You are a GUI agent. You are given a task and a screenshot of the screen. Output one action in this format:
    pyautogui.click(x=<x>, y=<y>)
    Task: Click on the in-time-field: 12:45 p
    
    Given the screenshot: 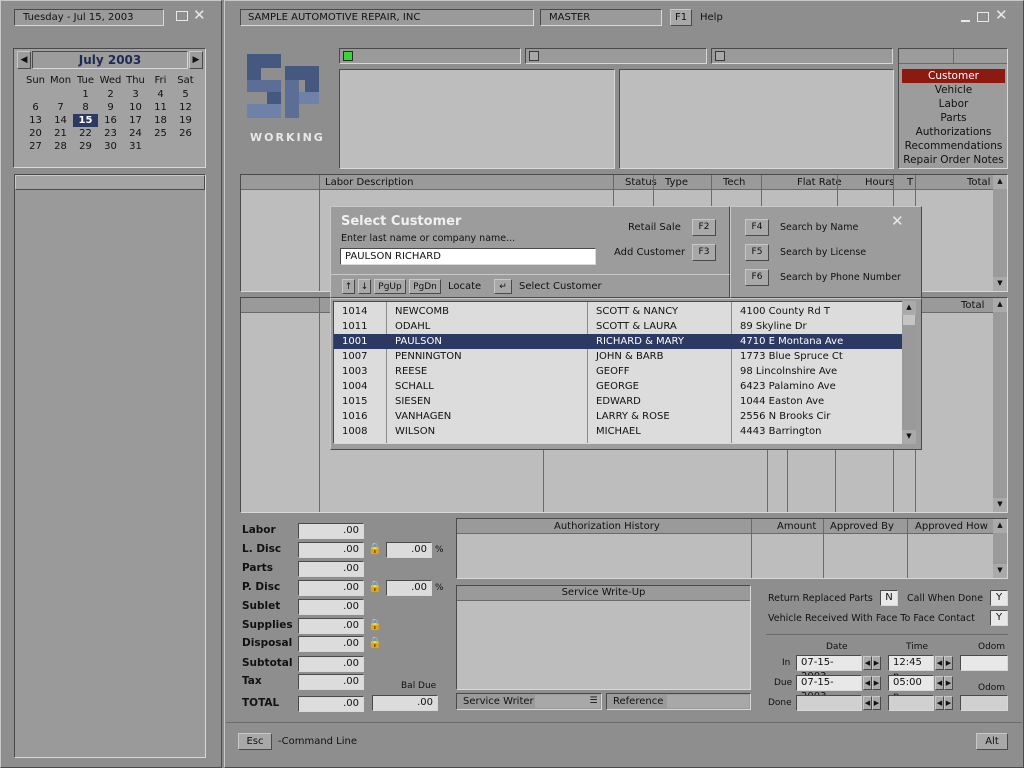 What is the action you would take?
    pyautogui.click(x=911, y=668)
    